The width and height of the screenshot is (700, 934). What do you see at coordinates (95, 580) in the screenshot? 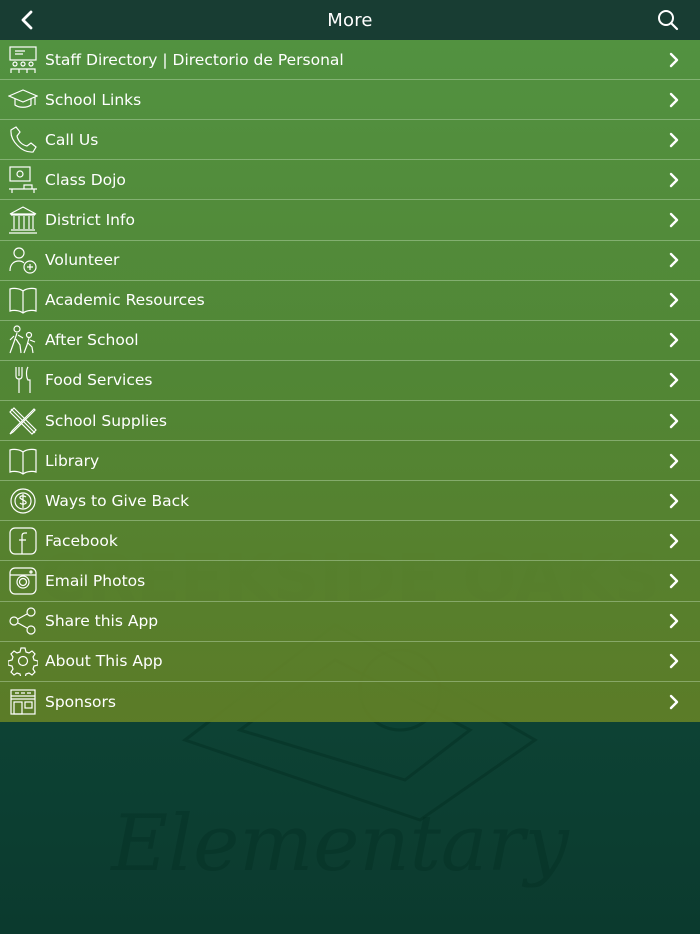
I see `menu-item-label: Email Photos` at bounding box center [95, 580].